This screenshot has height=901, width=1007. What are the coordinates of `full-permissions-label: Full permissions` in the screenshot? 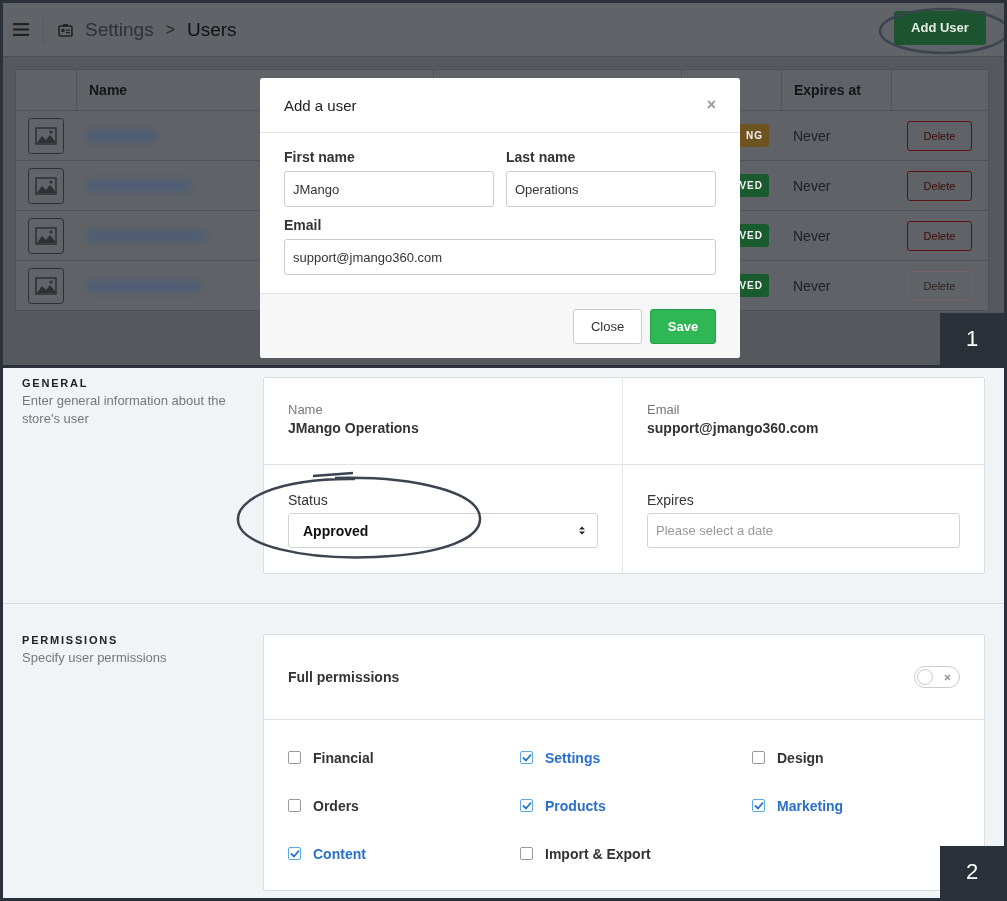 It's located at (344, 677).